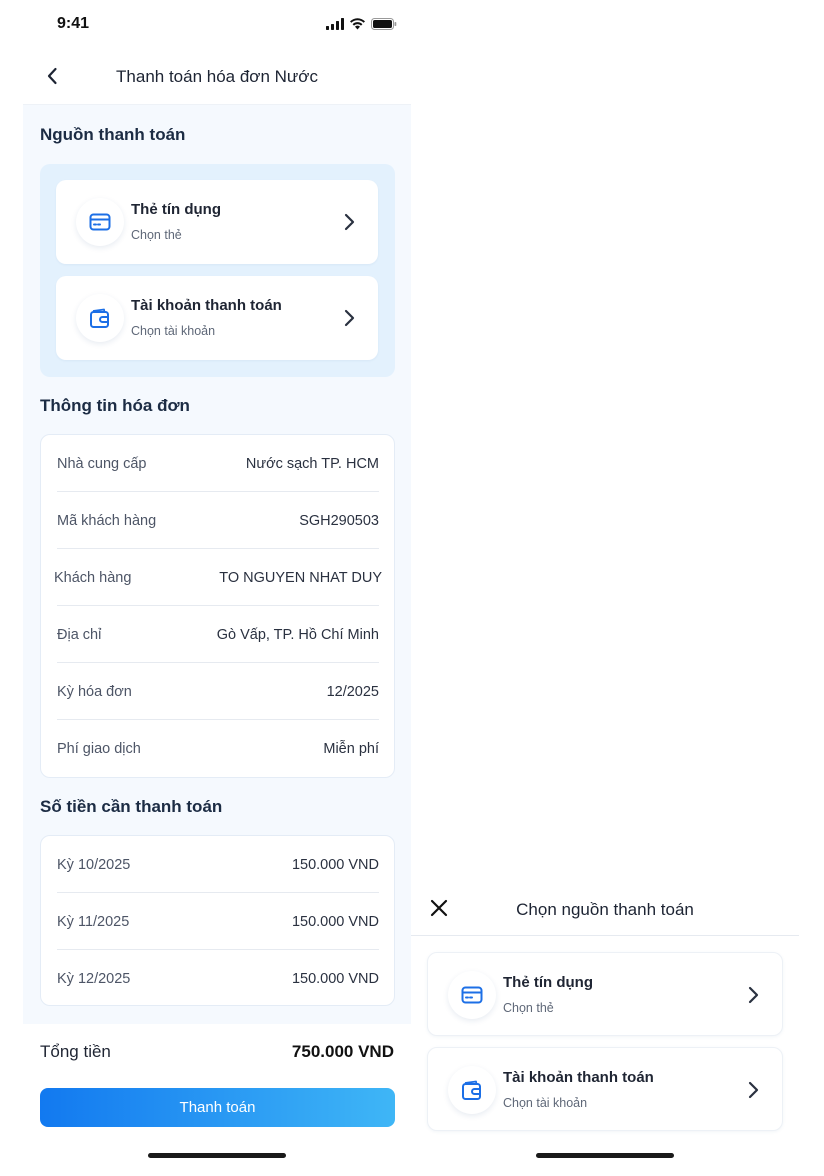  Describe the element at coordinates (384, 24) in the screenshot. I see `battery-icon` at that location.